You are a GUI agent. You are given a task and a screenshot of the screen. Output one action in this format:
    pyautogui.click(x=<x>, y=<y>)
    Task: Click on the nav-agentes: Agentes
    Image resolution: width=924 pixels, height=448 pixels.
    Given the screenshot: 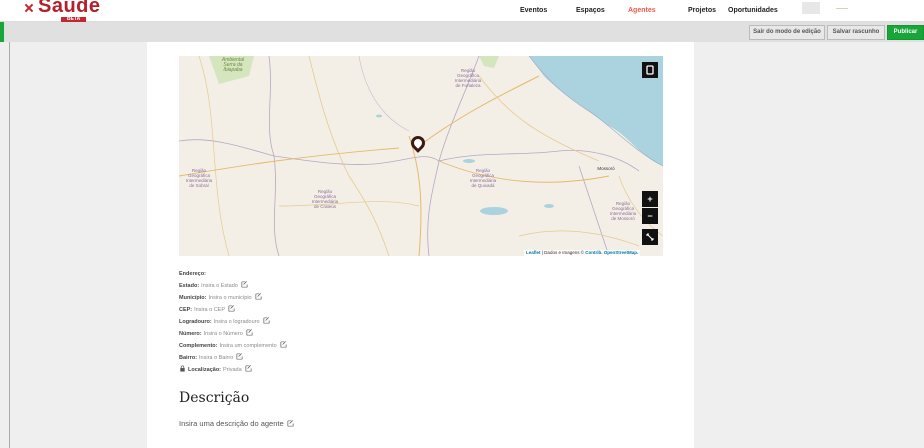 What is the action you would take?
    pyautogui.click(x=648, y=11)
    